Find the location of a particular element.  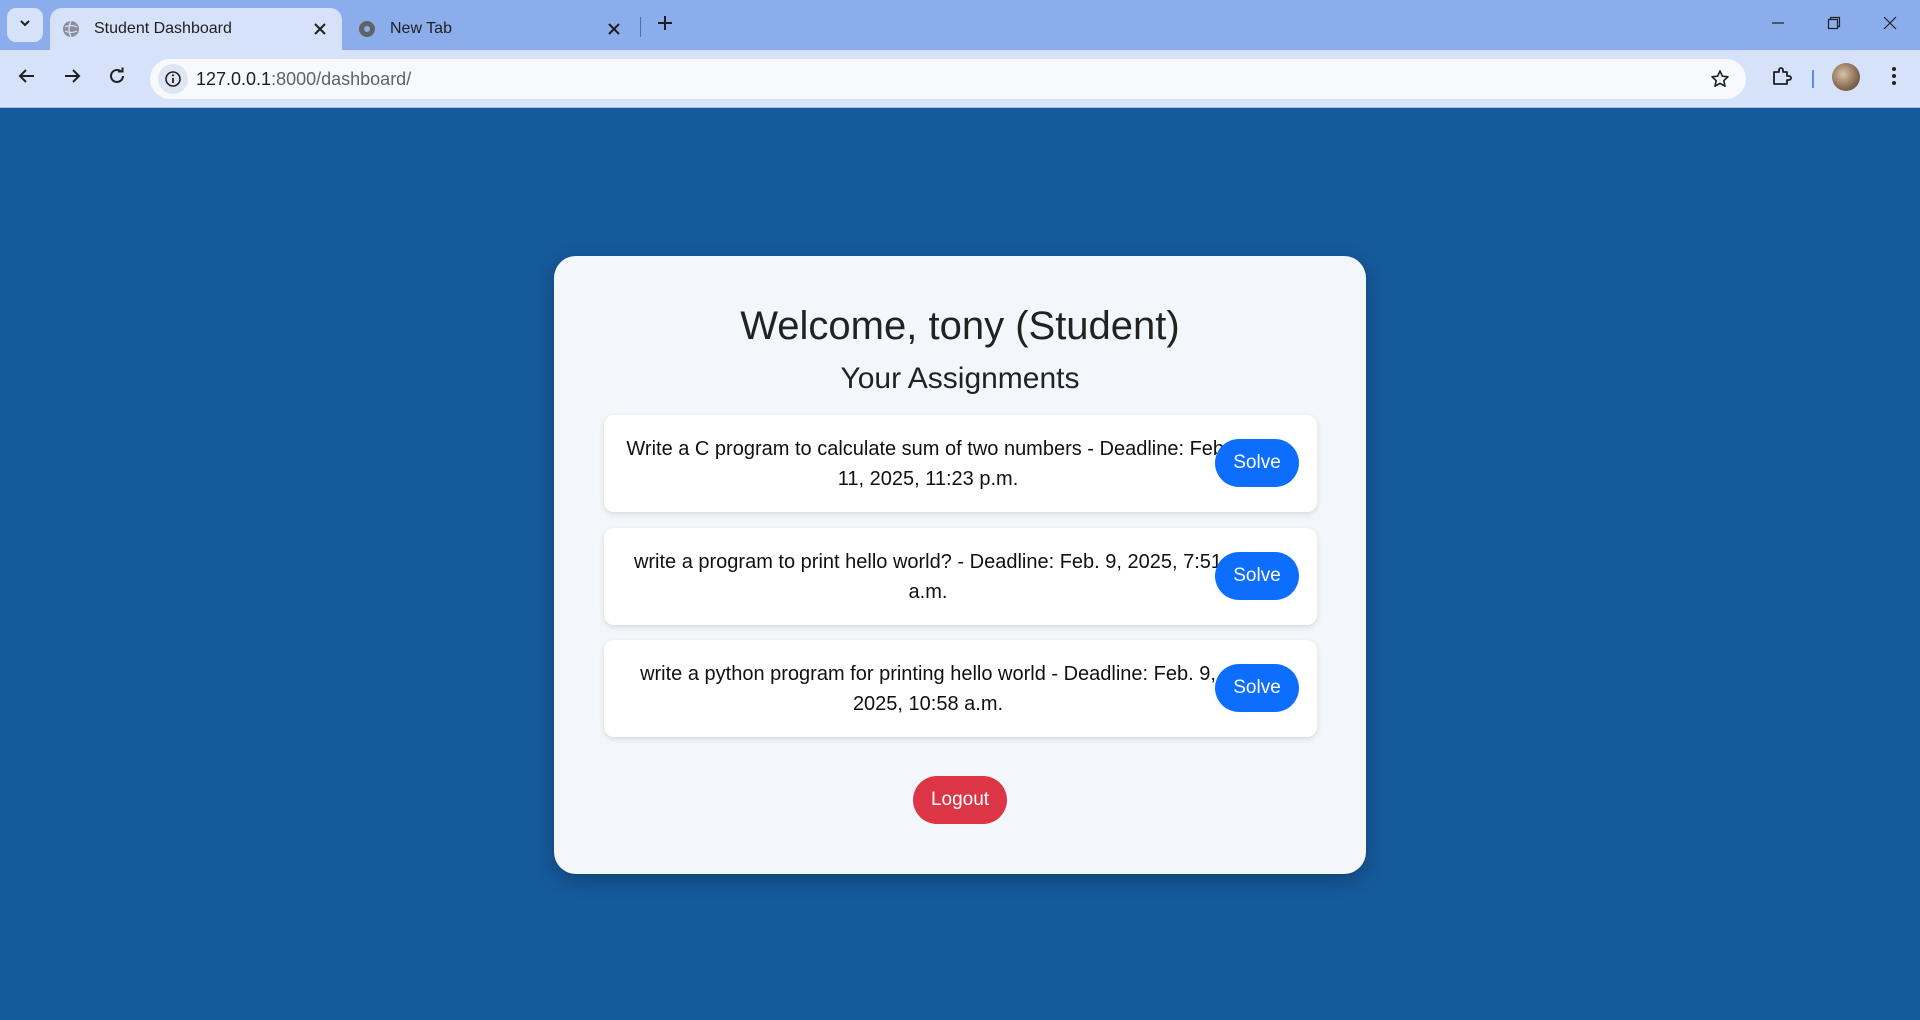

chevron-down-icon is located at coordinates (25, 25).